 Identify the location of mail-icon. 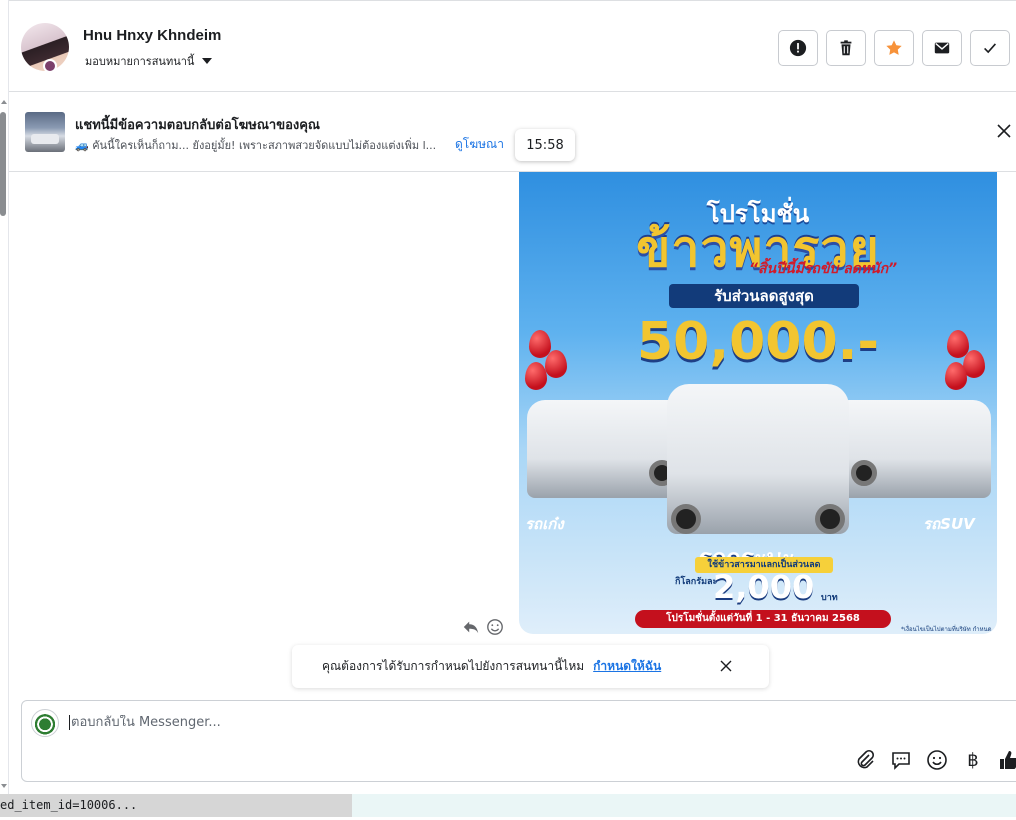
(942, 48).